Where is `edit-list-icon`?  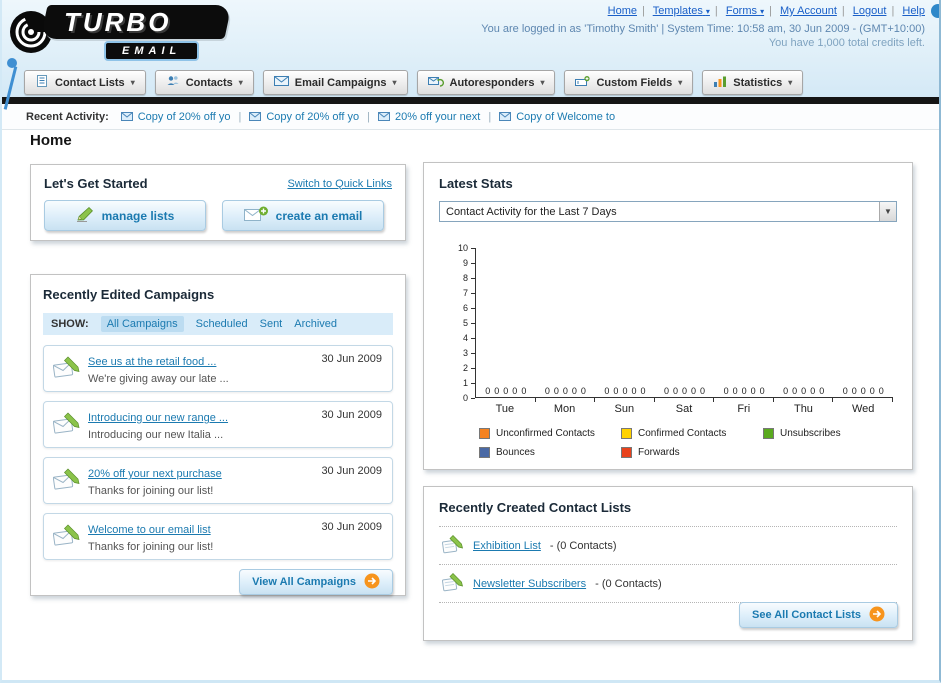 edit-list-icon is located at coordinates (453, 583).